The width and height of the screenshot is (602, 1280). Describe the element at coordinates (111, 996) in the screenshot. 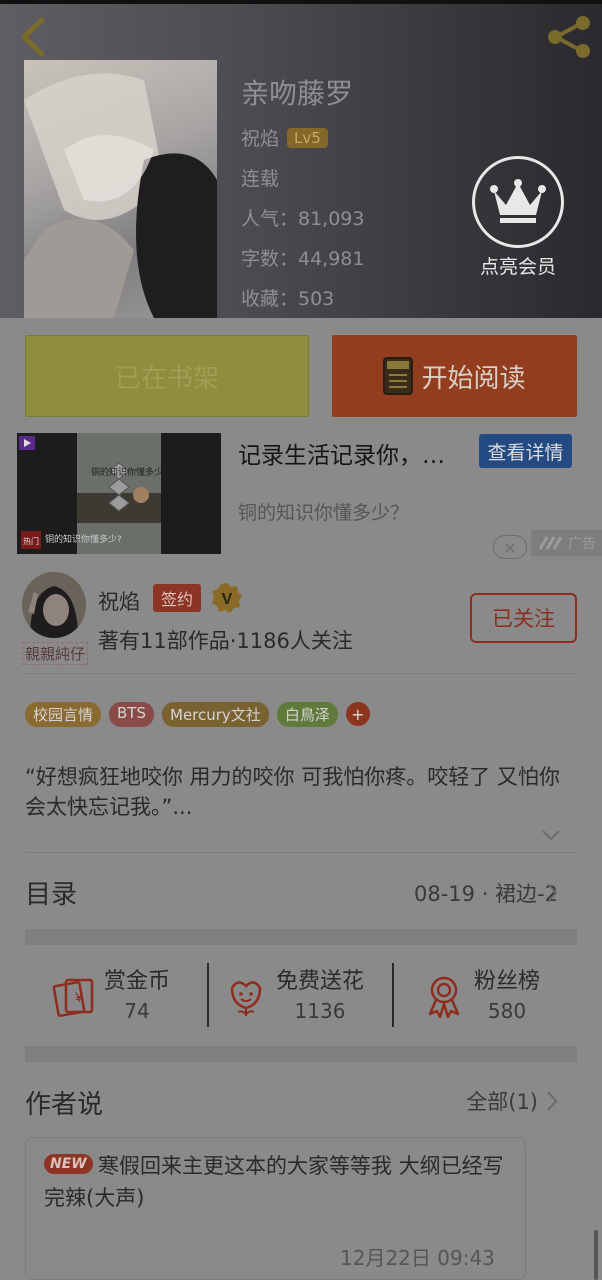

I see `reward-coins-button: ¥ 赏金币 74` at that location.